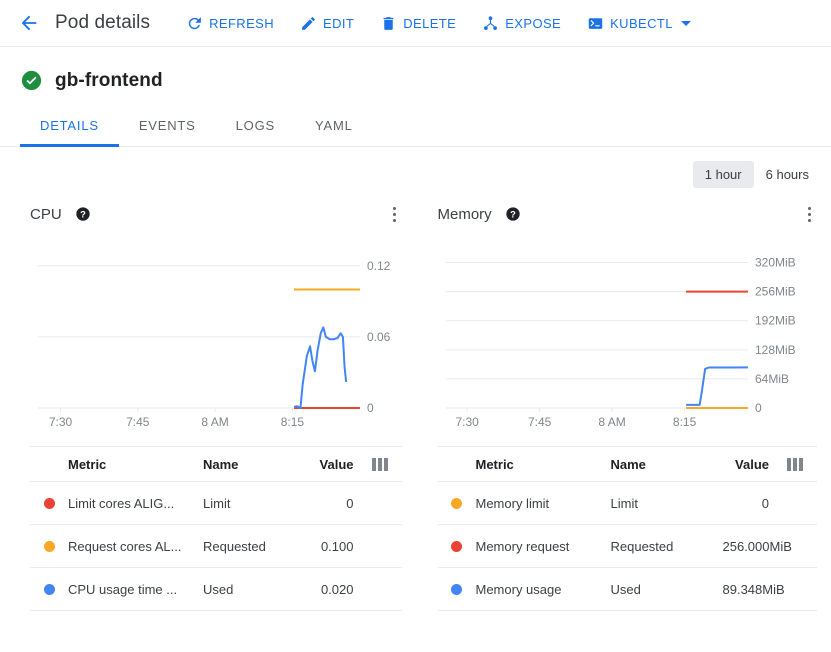 This screenshot has width=831, height=652. I want to click on cell-metric: Memory limit, so click(512, 503).